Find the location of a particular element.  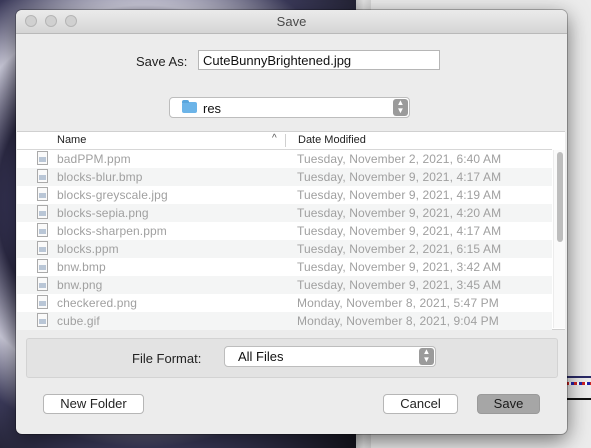

dialog-title: Save is located at coordinates (291, 21).